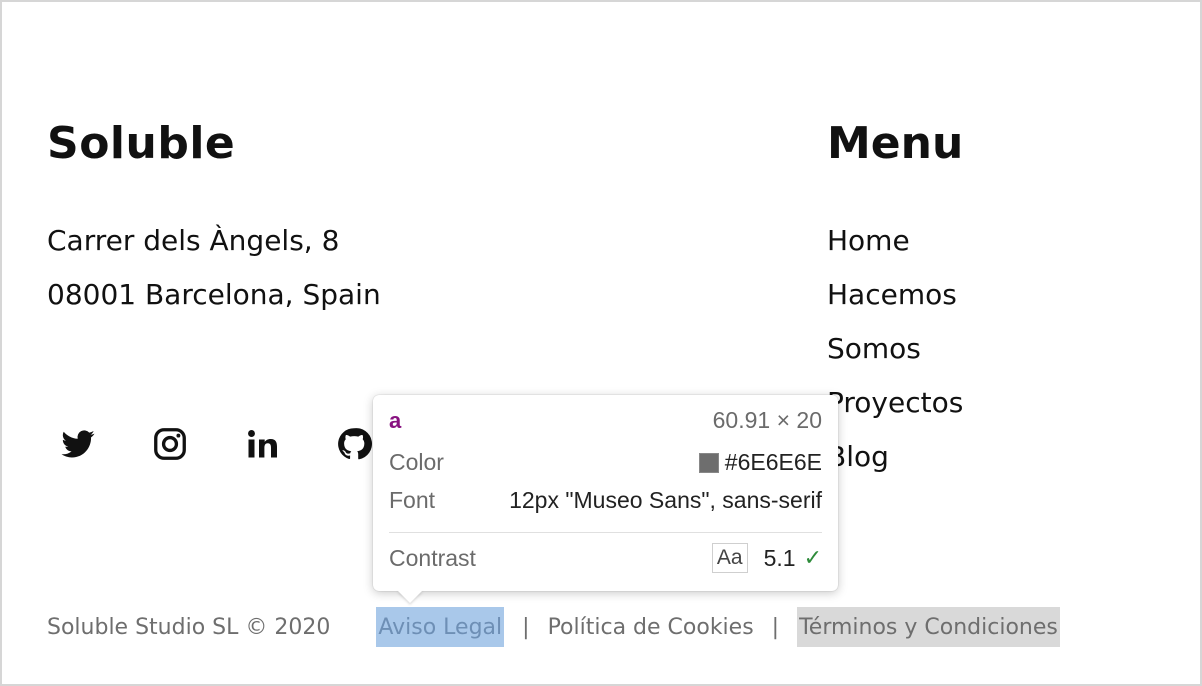 The height and width of the screenshot is (686, 1202). Describe the element at coordinates (605, 532) in the screenshot. I see `tooltip-divider` at that location.